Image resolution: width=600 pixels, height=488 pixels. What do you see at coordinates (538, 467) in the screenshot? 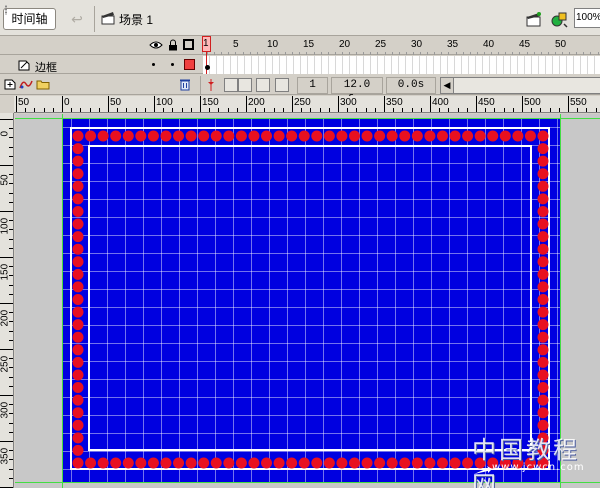
I see `watermark-url: www.jcwcn.com` at bounding box center [538, 467].